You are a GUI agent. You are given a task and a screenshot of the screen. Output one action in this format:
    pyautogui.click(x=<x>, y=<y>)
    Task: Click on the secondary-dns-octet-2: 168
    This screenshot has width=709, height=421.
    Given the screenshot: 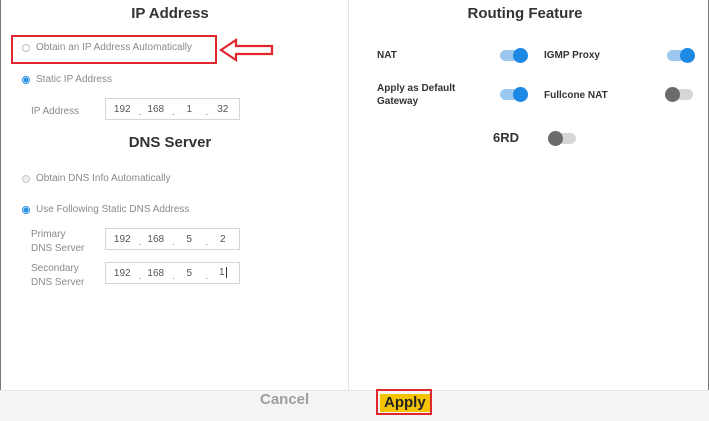 What is the action you would take?
    pyautogui.click(x=156, y=273)
    